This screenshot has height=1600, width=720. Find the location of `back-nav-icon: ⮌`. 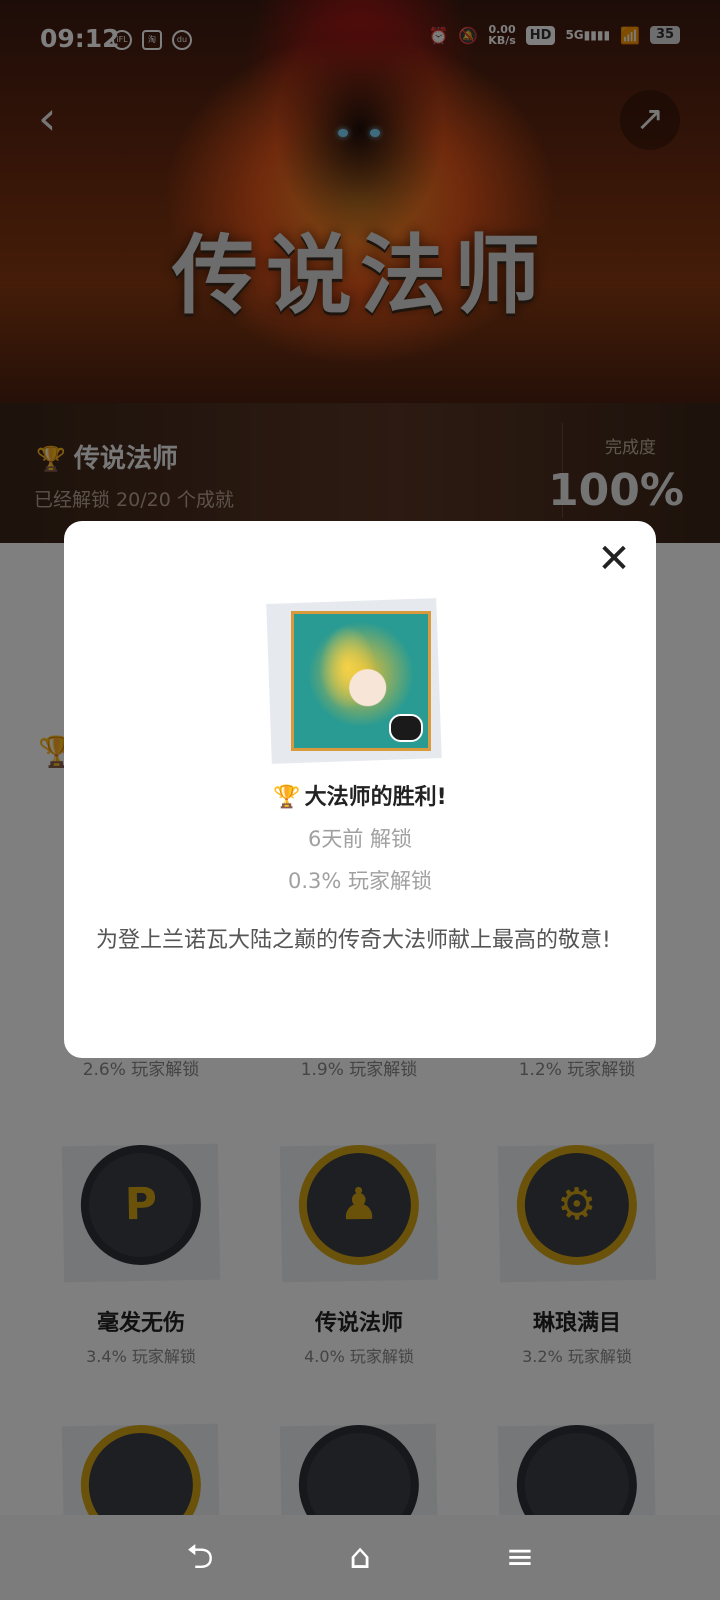

back-nav-icon: ⮌ is located at coordinates (200, 1557).